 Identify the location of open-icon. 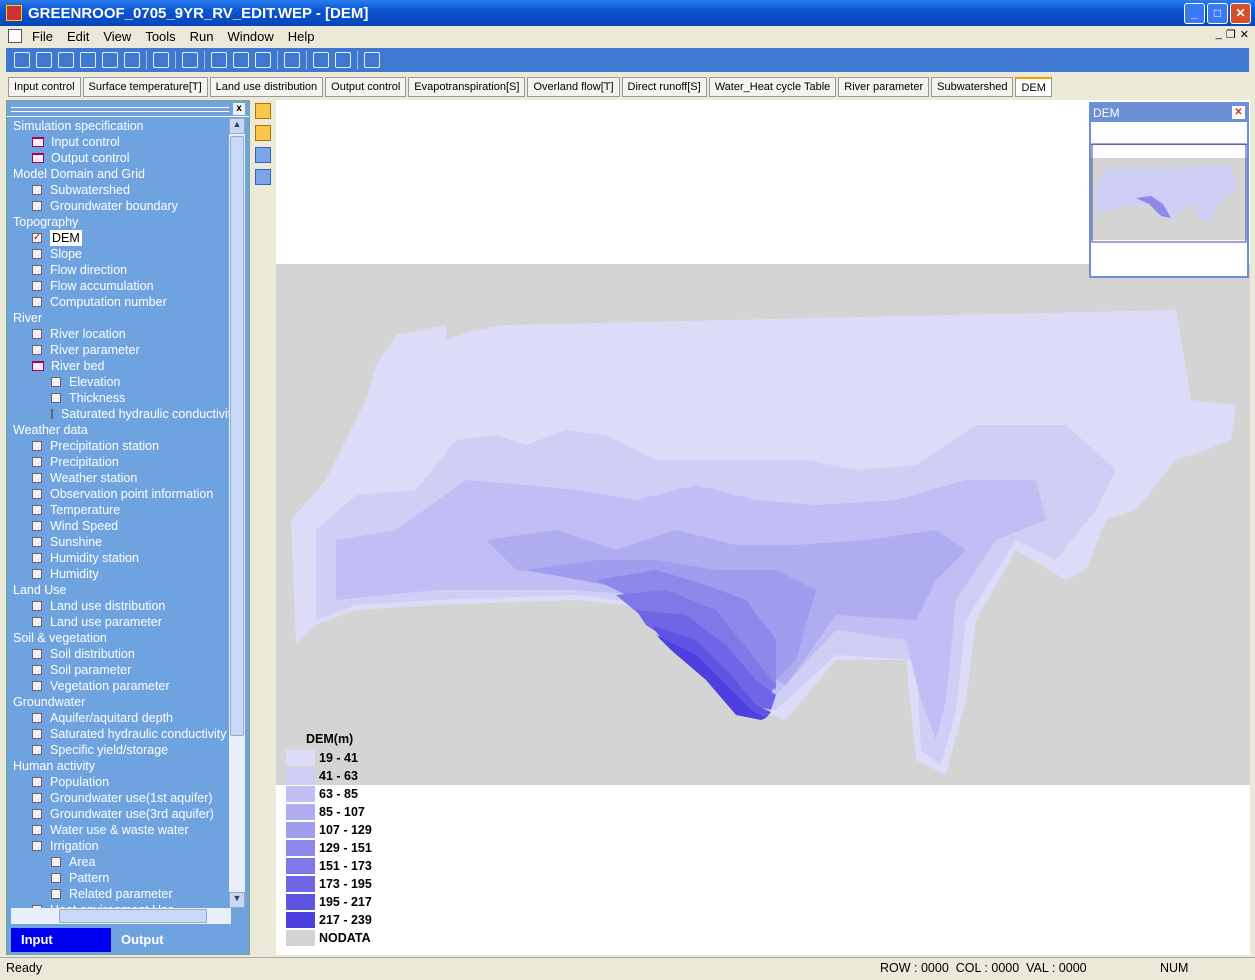
(44, 60).